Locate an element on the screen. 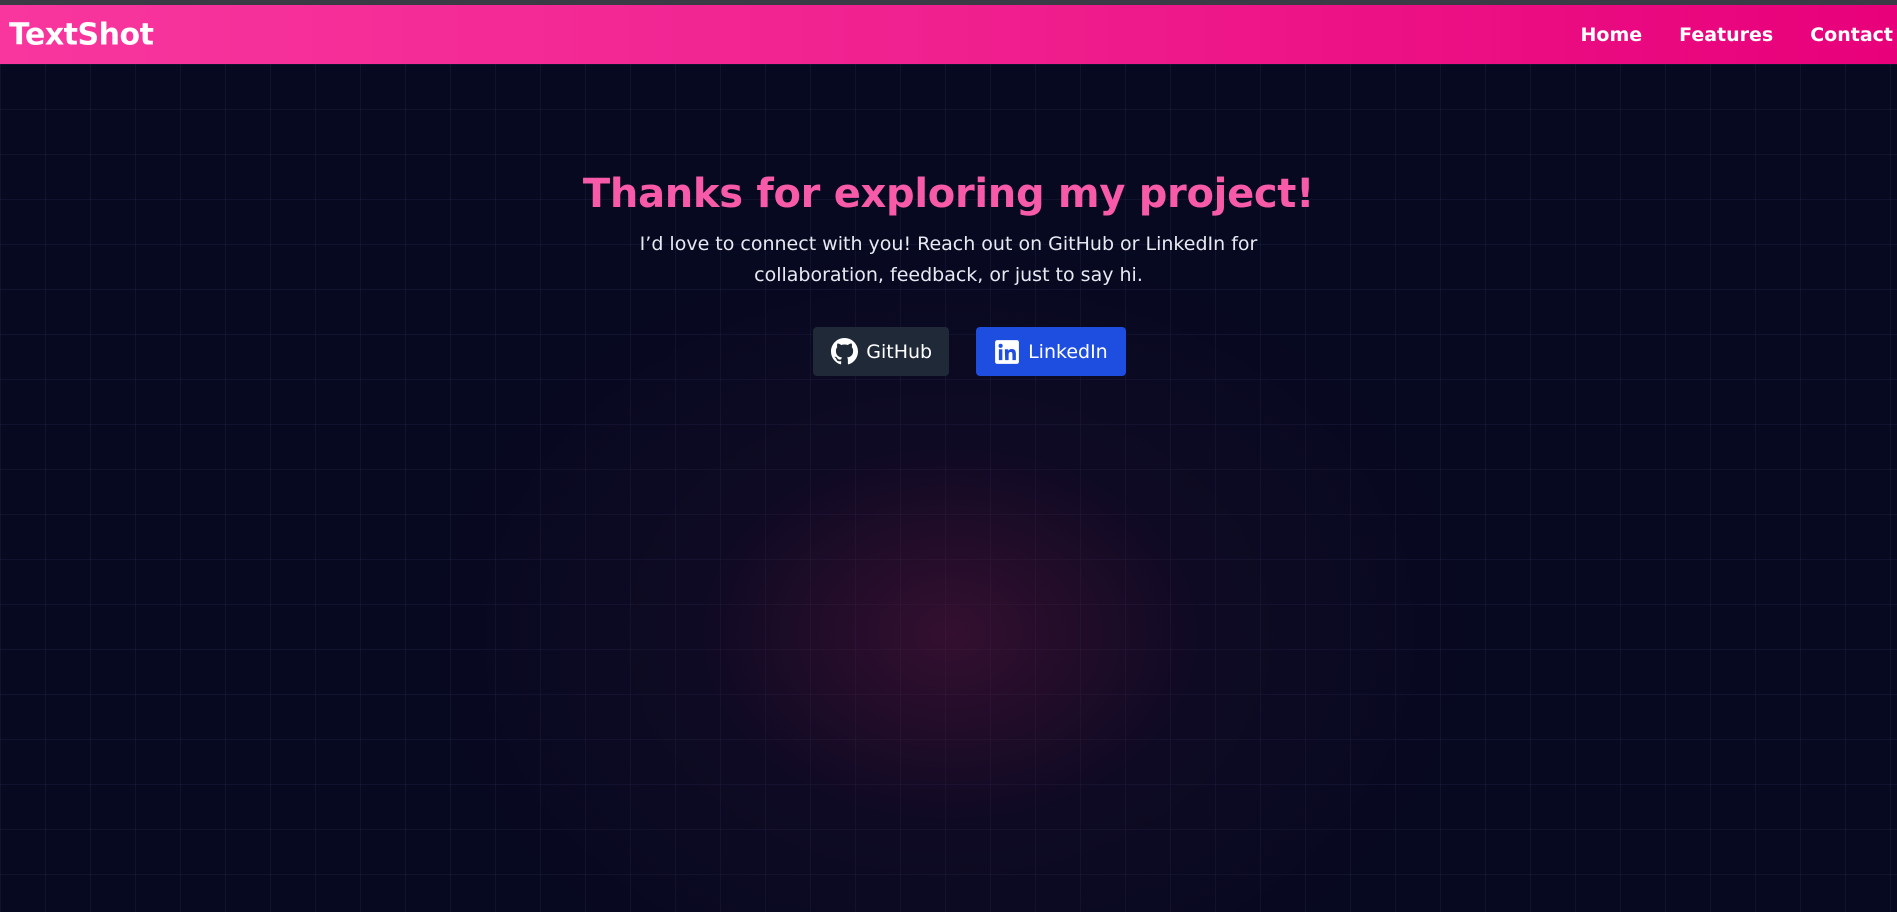 This screenshot has width=1897, height=912. linkedin-button-label: LinkedIn is located at coordinates (1068, 351).